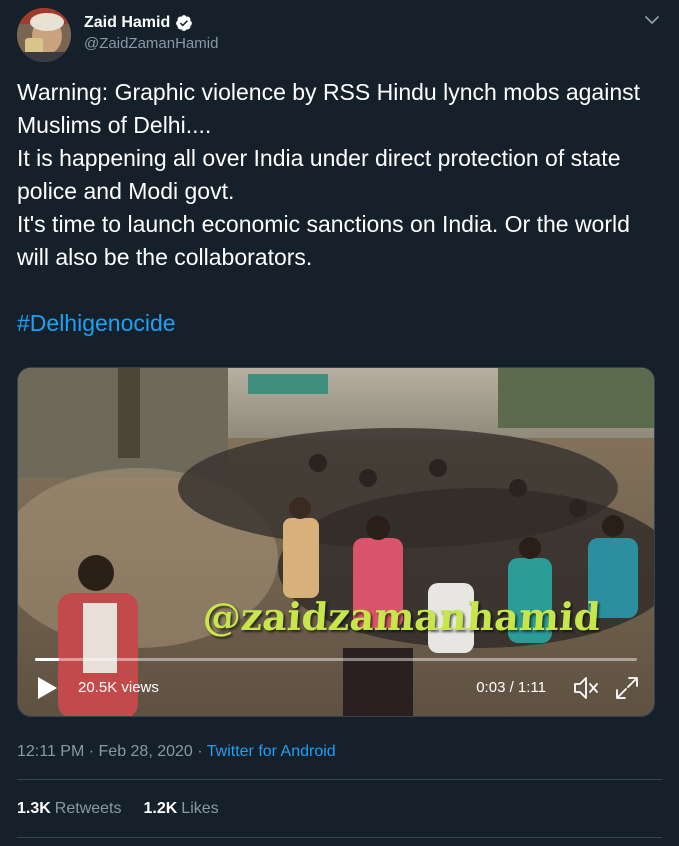 This screenshot has width=679, height=846. What do you see at coordinates (336, 659) in the screenshot?
I see `video-progress-bar` at bounding box center [336, 659].